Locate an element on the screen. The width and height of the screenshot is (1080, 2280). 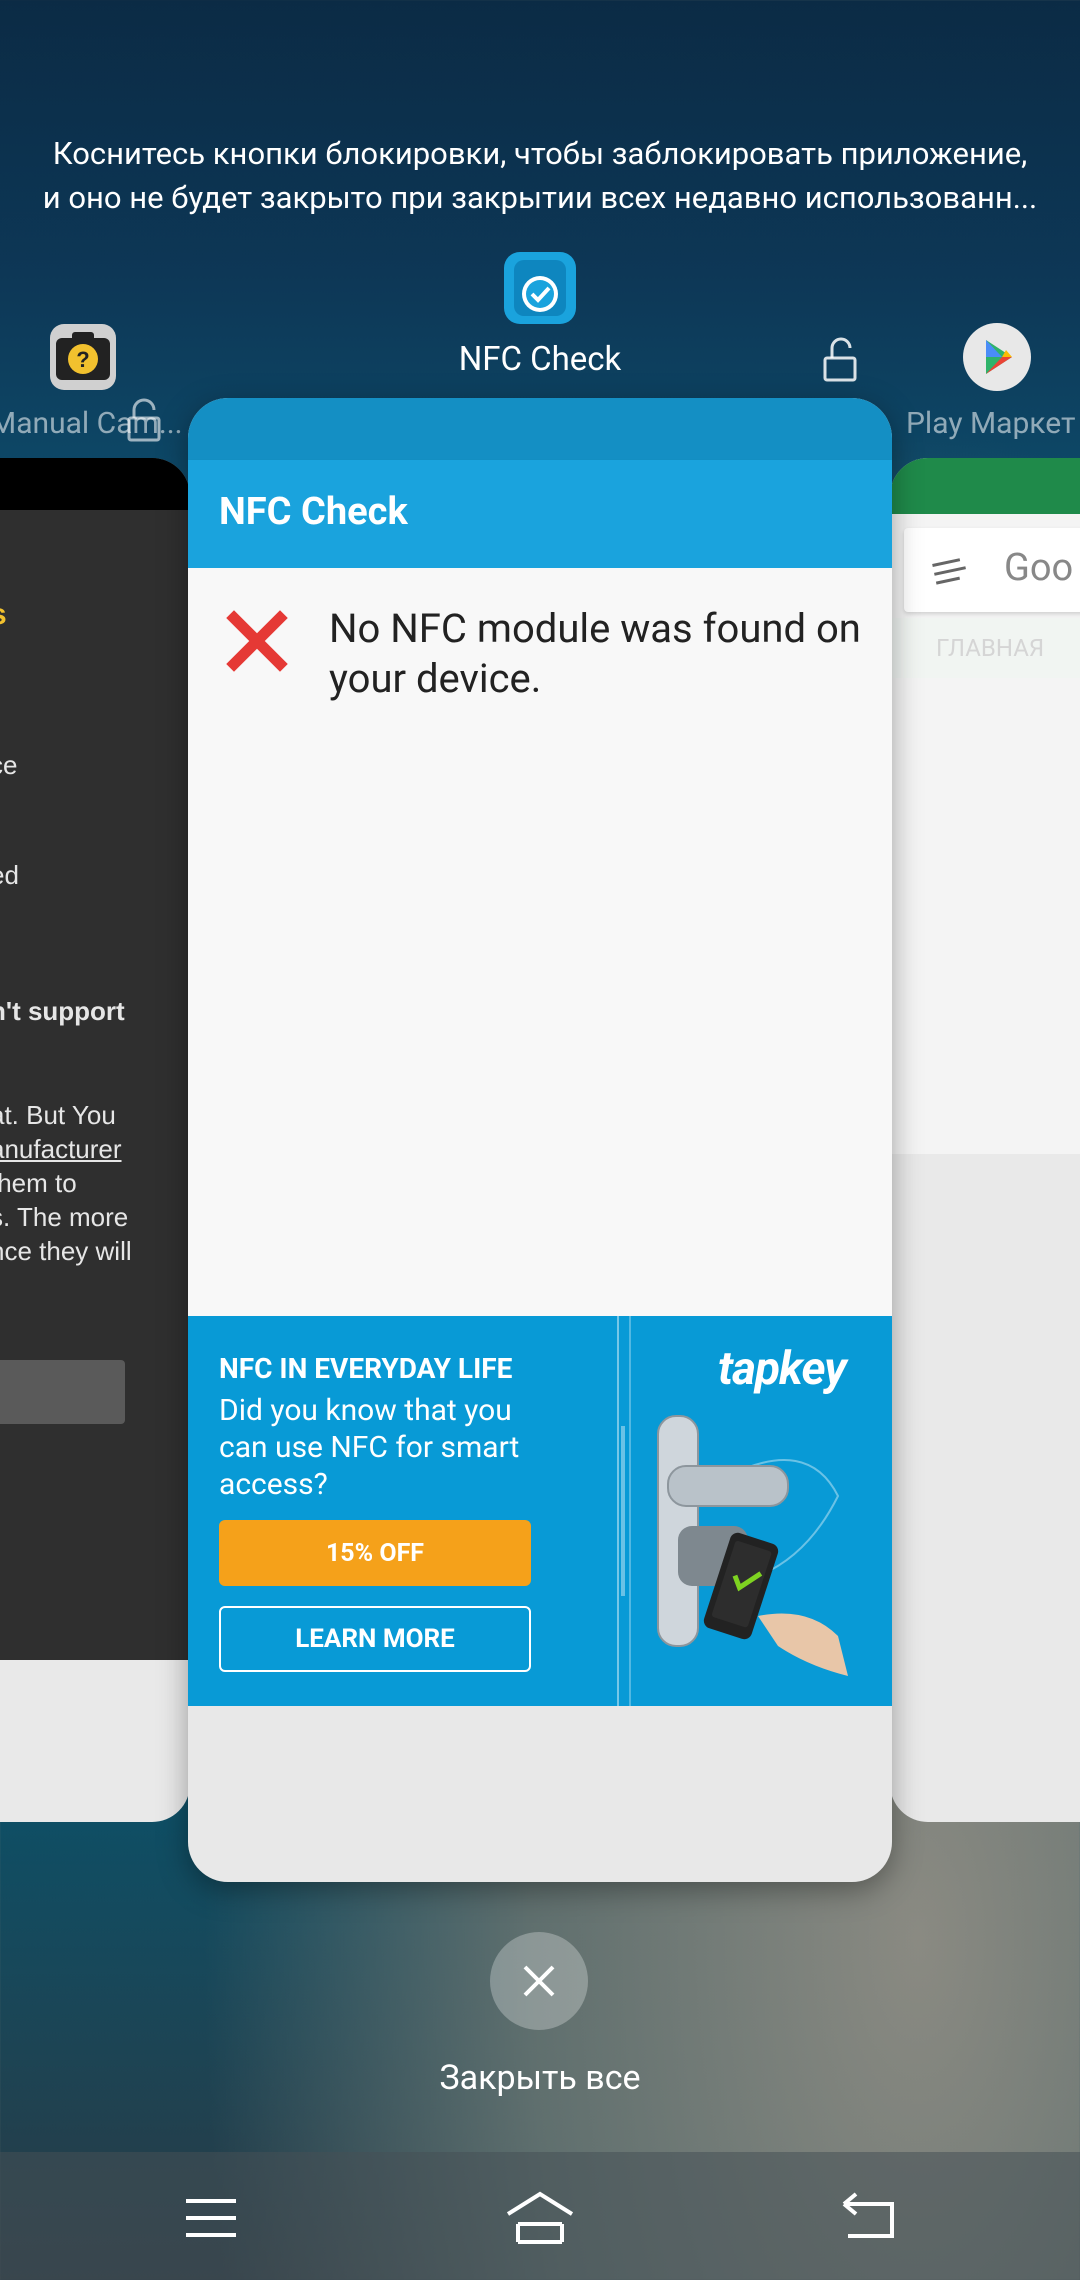
left-card-text: ed is located at coordinates (9, 875).